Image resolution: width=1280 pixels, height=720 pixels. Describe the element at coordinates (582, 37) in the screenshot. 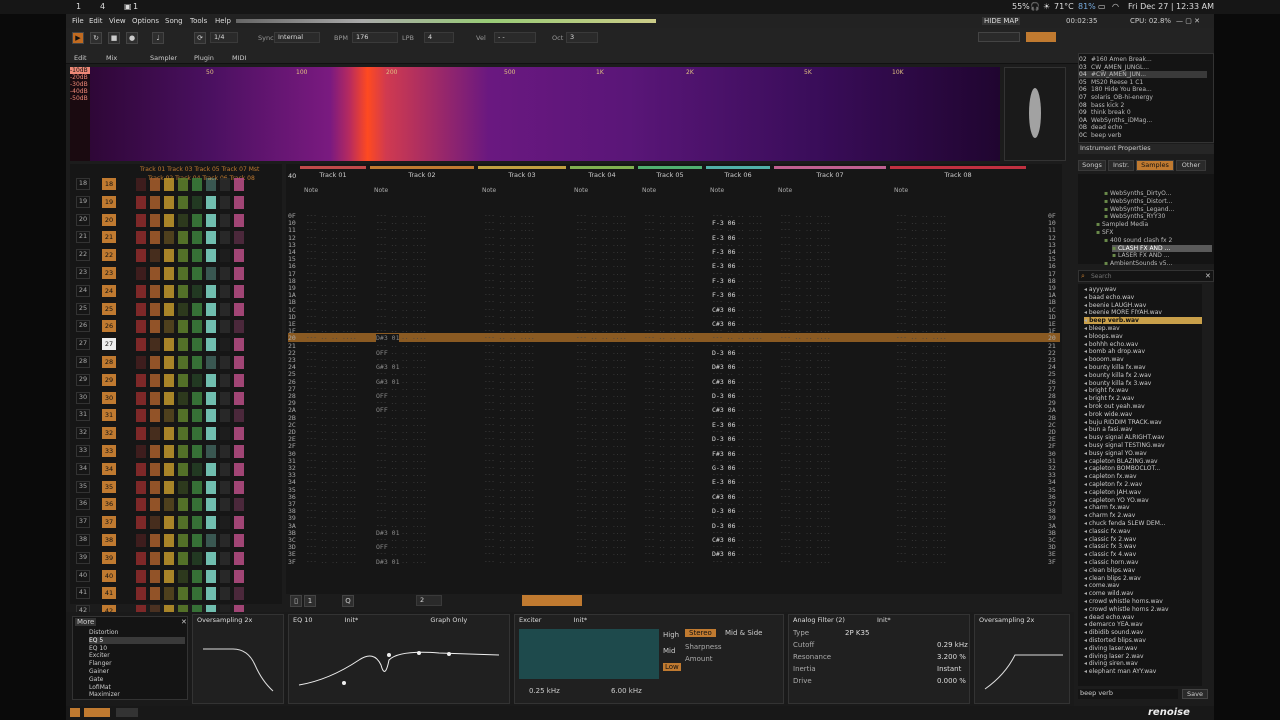

I see `octave-field: 3` at that location.